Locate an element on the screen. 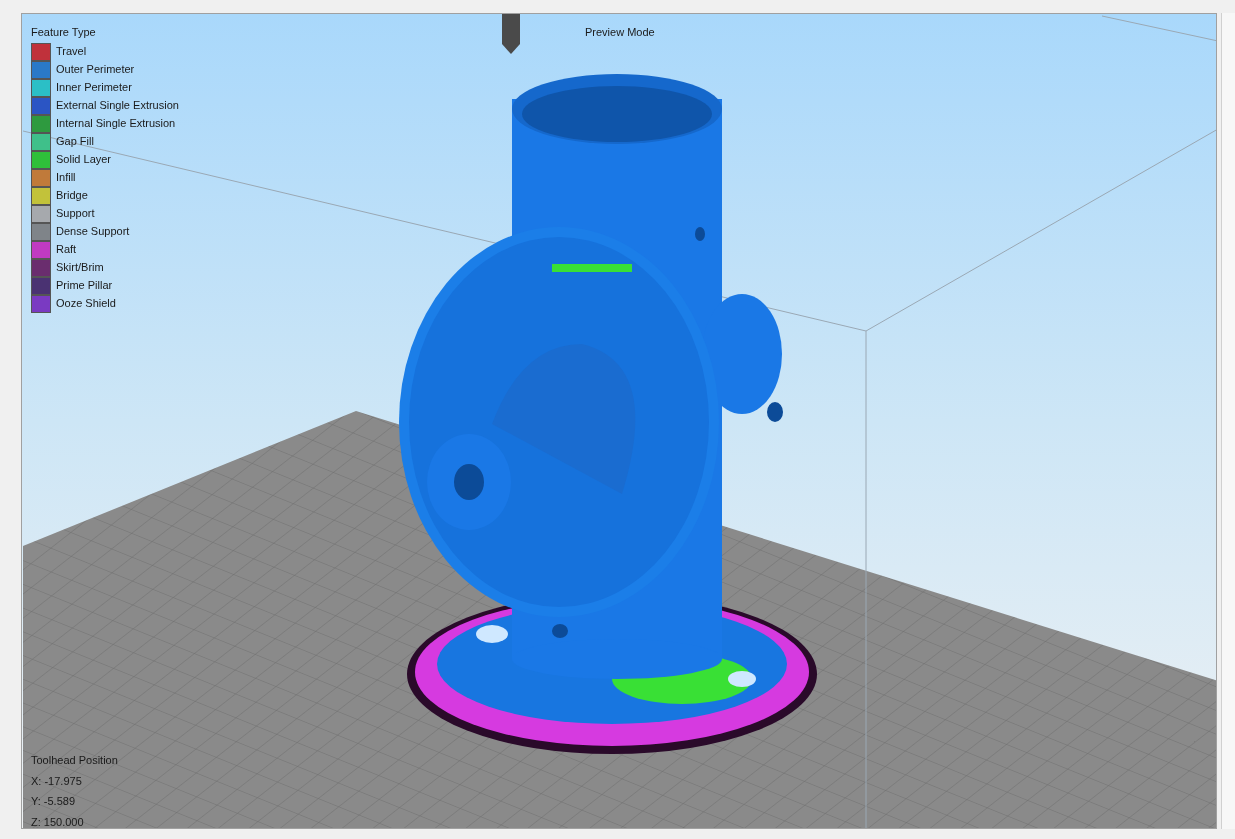 This screenshot has height=839, width=1235. viewport-title: Preview Mode is located at coordinates (620, 32).